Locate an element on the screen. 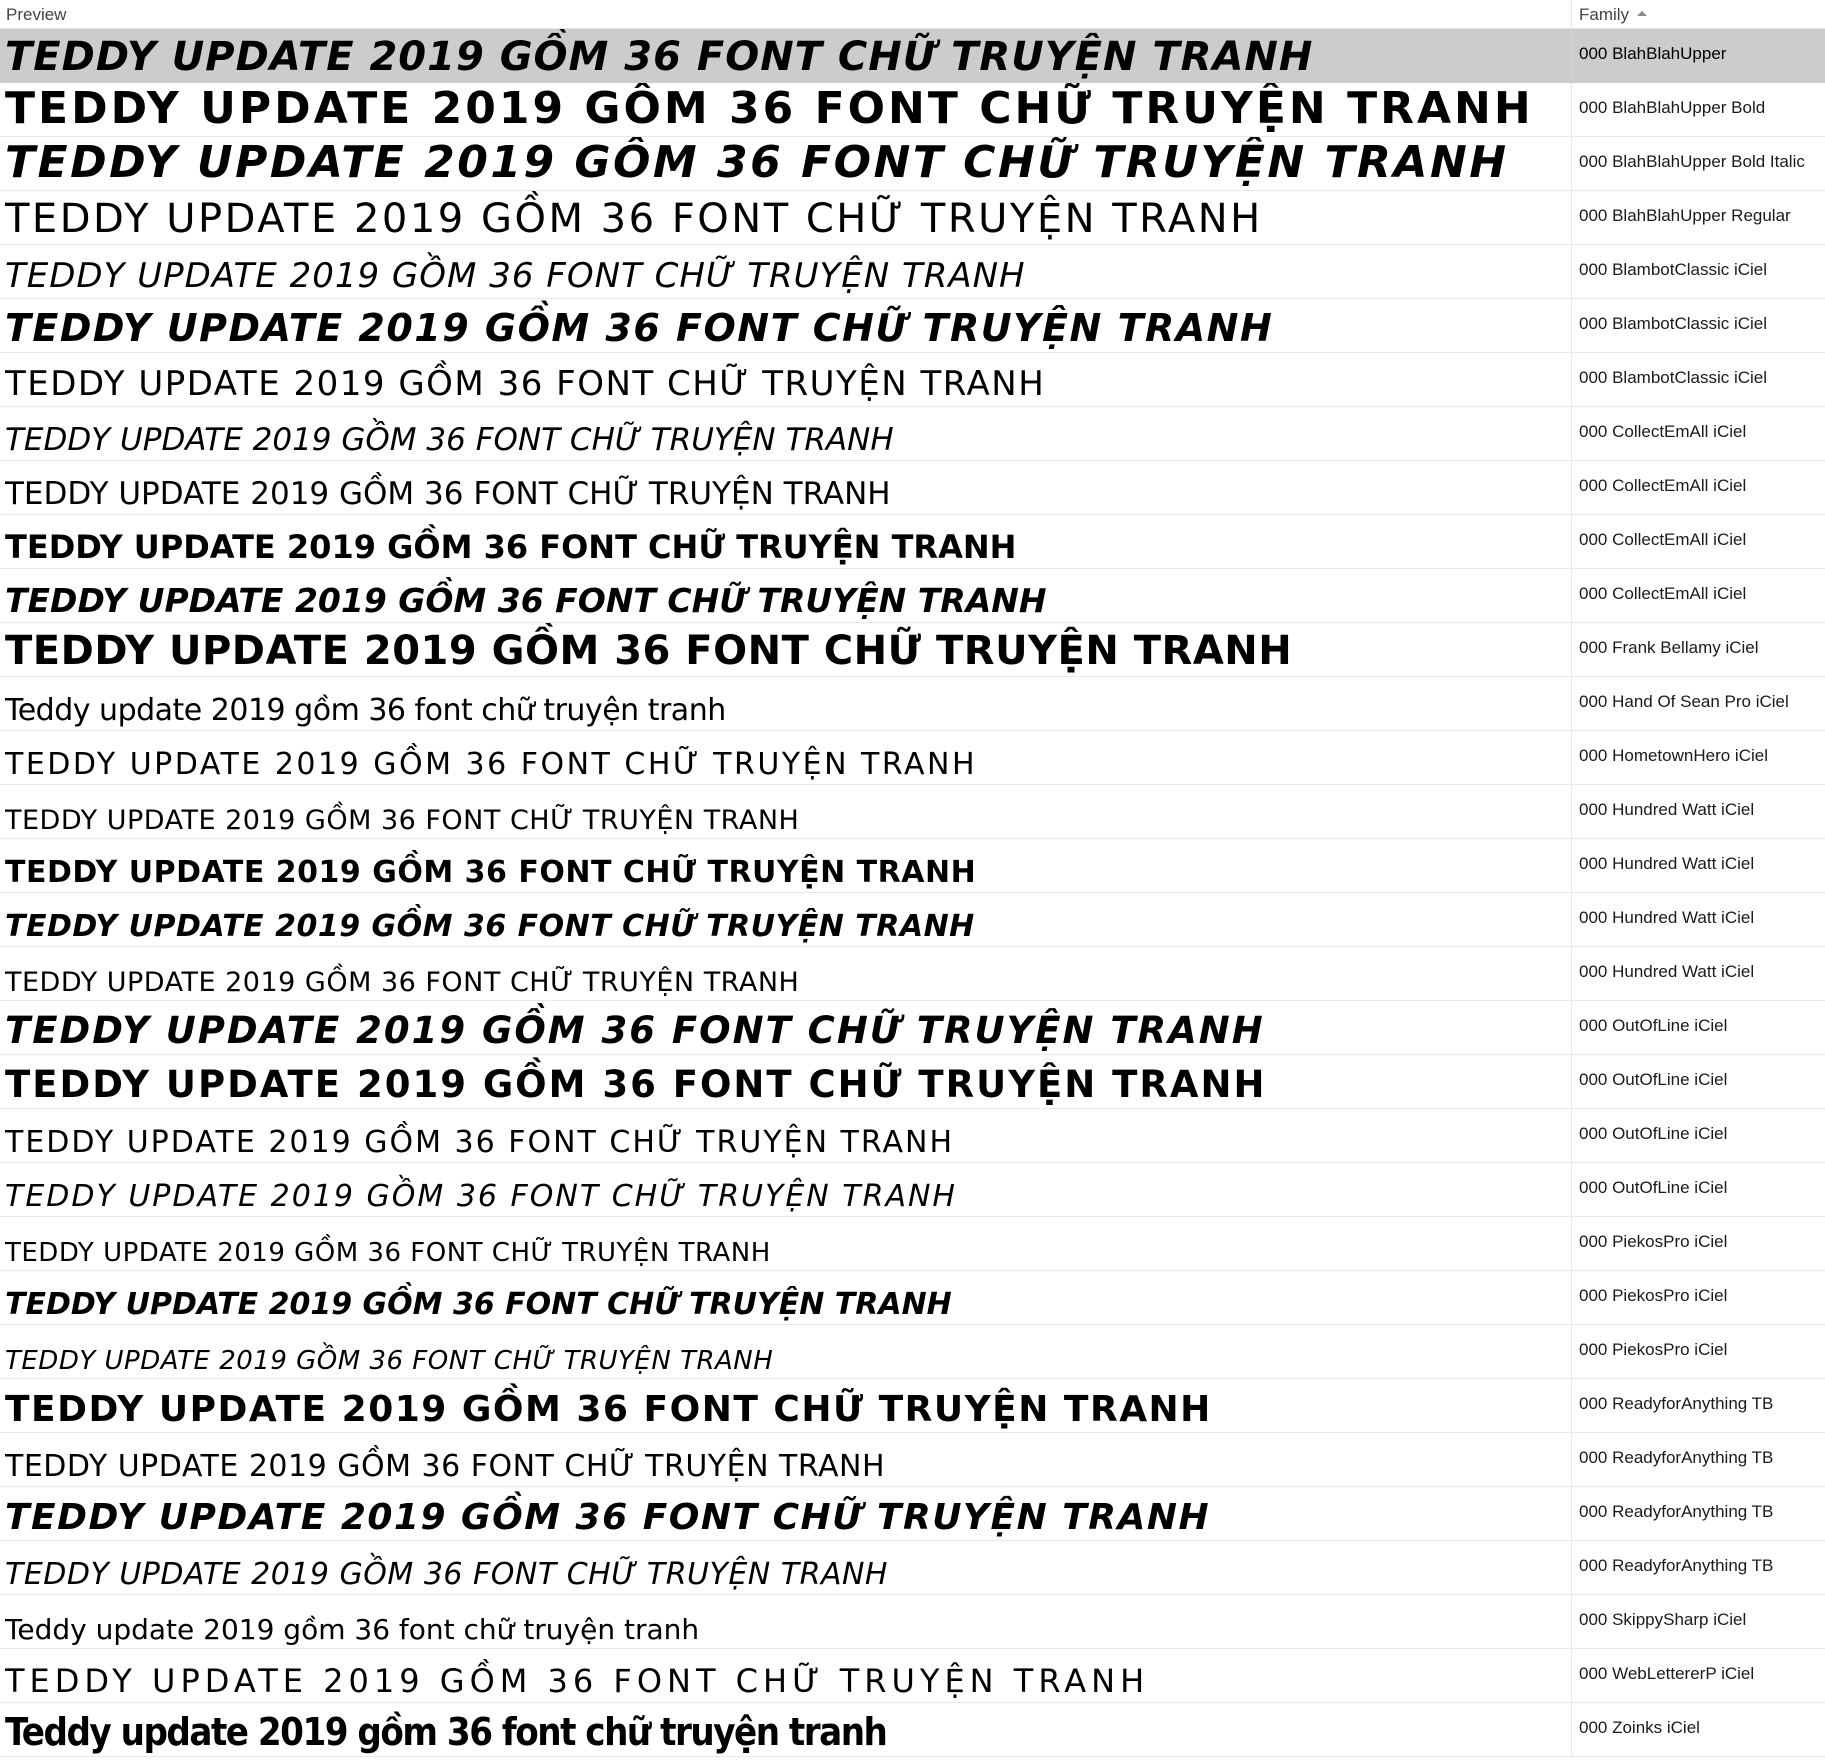 This screenshot has width=1825, height=1763. font-family-name: 000 BlahBlahUpper Regular is located at coordinates (1685, 215).